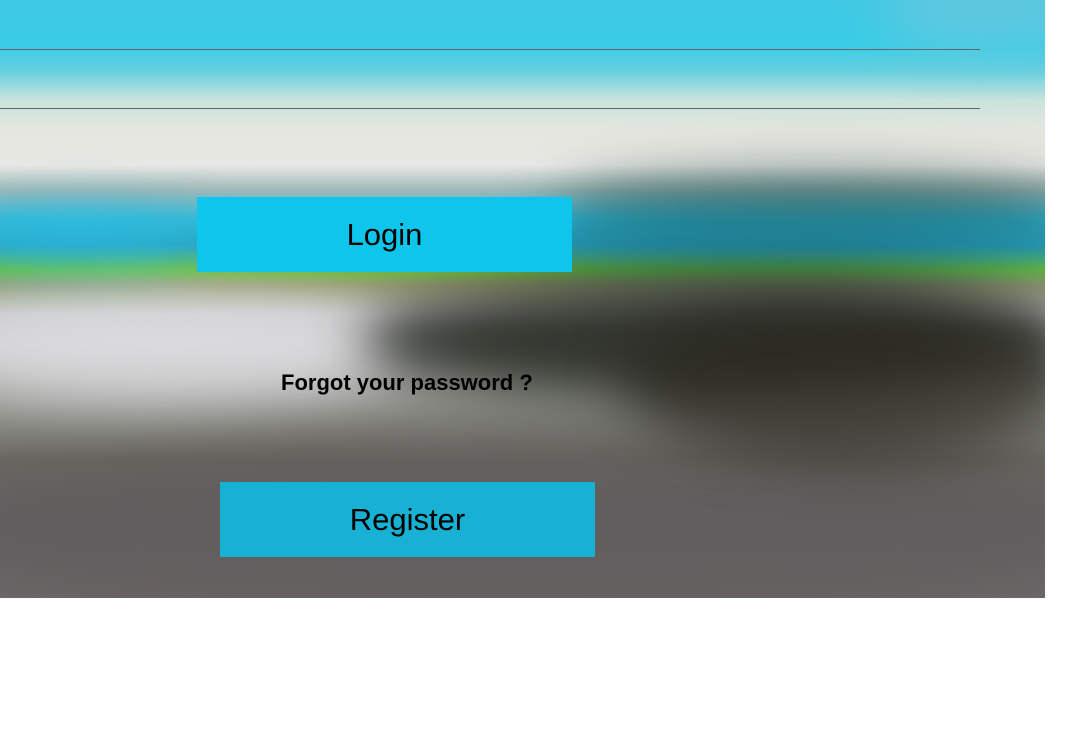 The height and width of the screenshot is (743, 1083). I want to click on register-button: Register, so click(407, 519).